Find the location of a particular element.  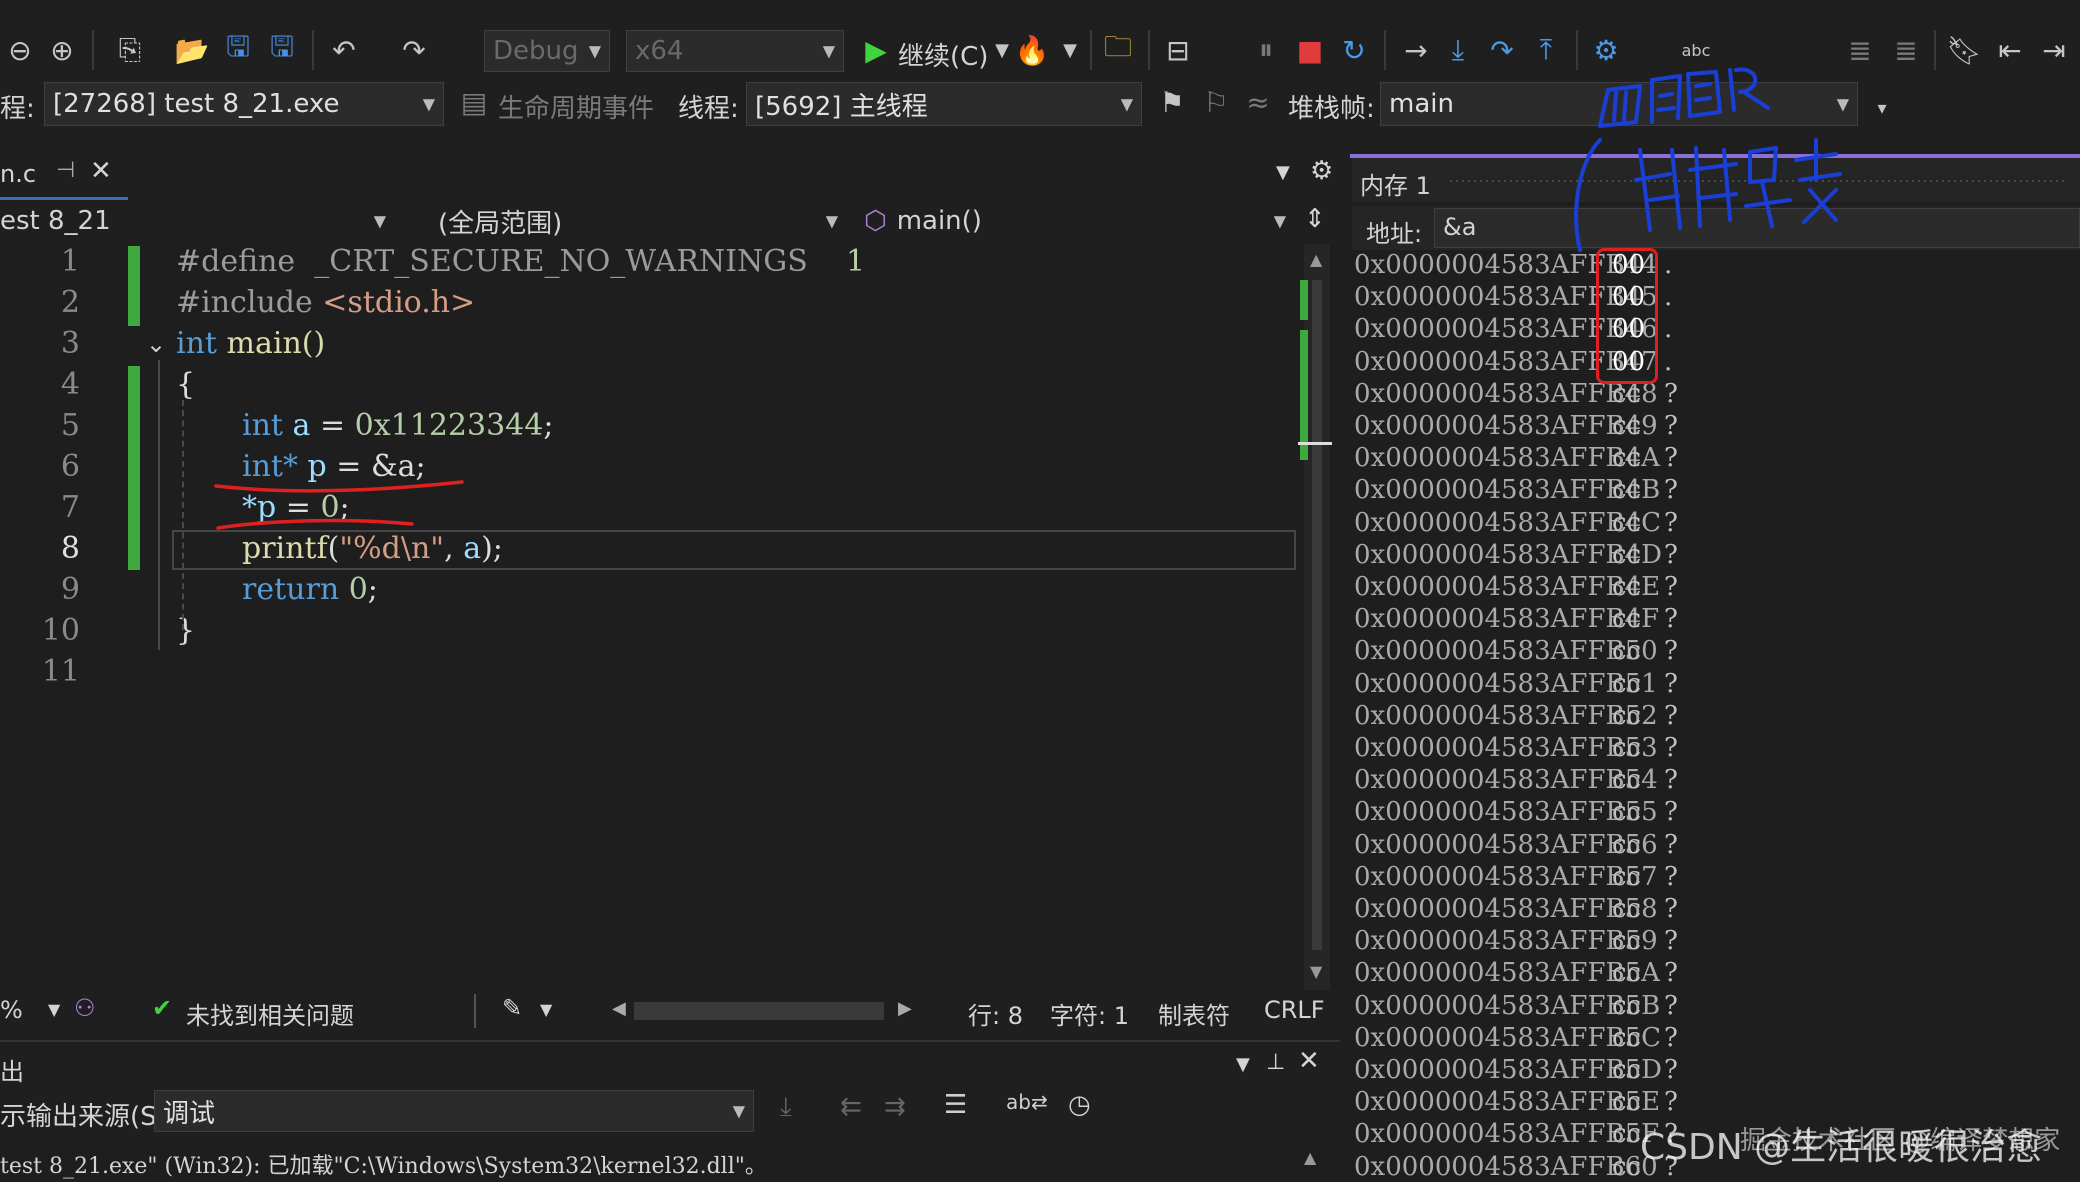

thread-select: [5692] 主线程 ▼ is located at coordinates (944, 104).